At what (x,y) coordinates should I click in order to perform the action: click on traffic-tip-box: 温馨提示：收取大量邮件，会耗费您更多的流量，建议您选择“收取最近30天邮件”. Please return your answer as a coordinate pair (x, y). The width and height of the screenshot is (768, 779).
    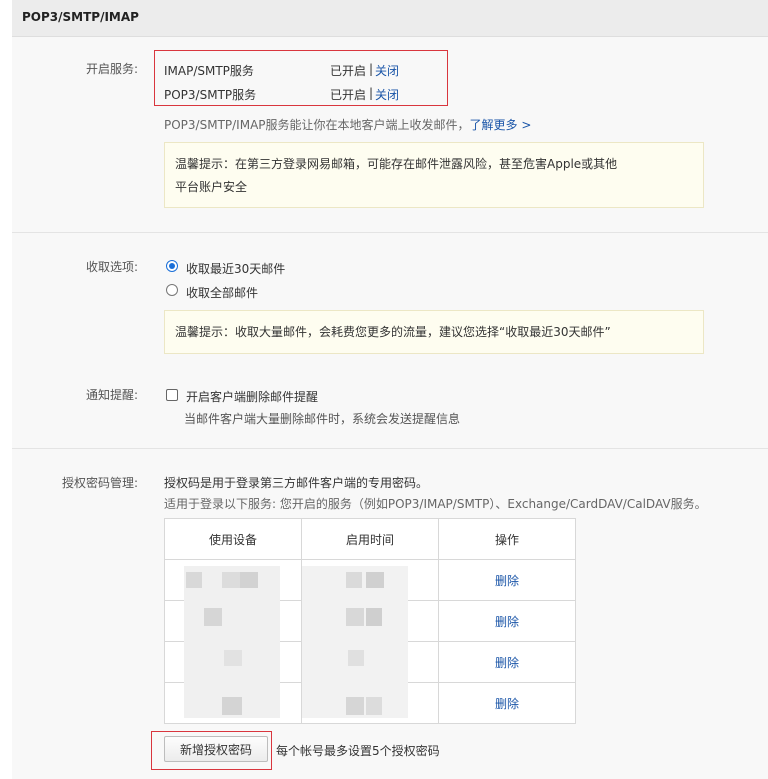
    Looking at the image, I should click on (434, 332).